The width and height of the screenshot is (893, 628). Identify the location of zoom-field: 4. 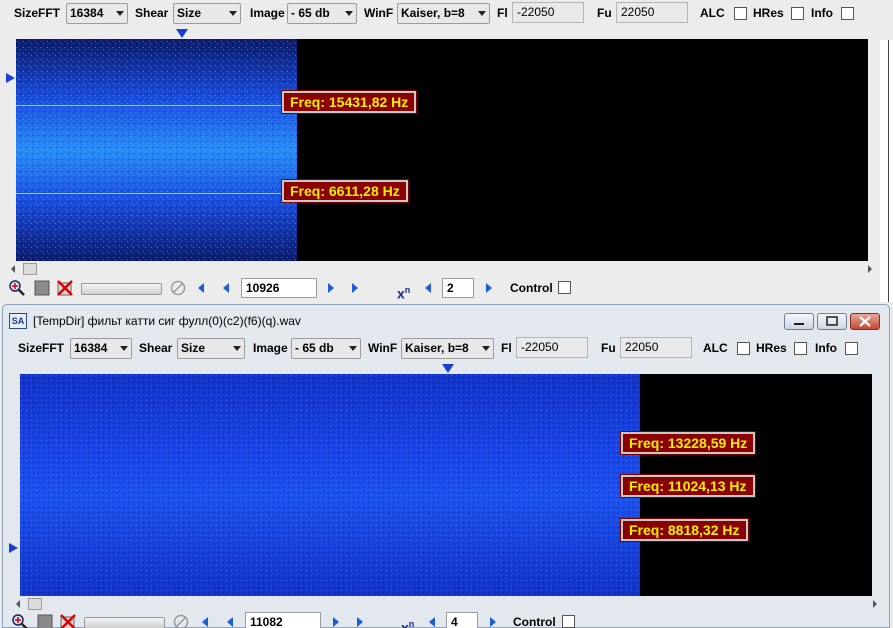
(462, 620).